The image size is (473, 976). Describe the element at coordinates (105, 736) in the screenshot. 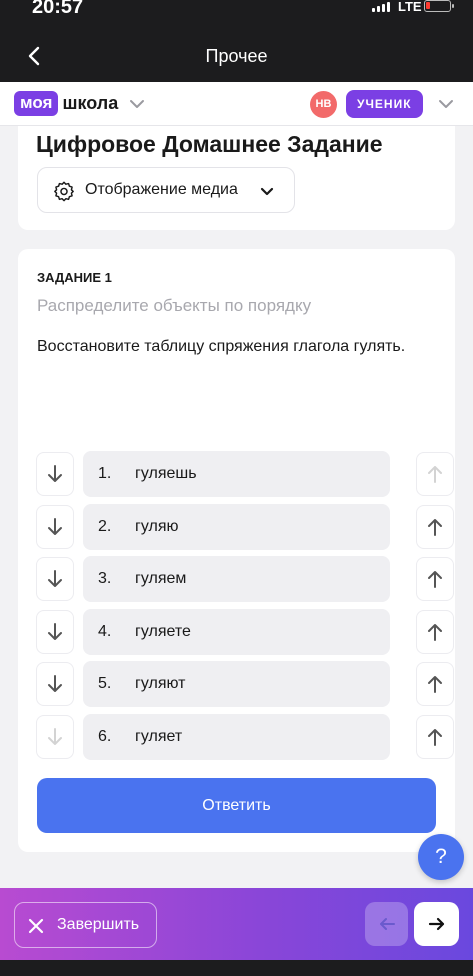

I see `item-number: 6.` at that location.